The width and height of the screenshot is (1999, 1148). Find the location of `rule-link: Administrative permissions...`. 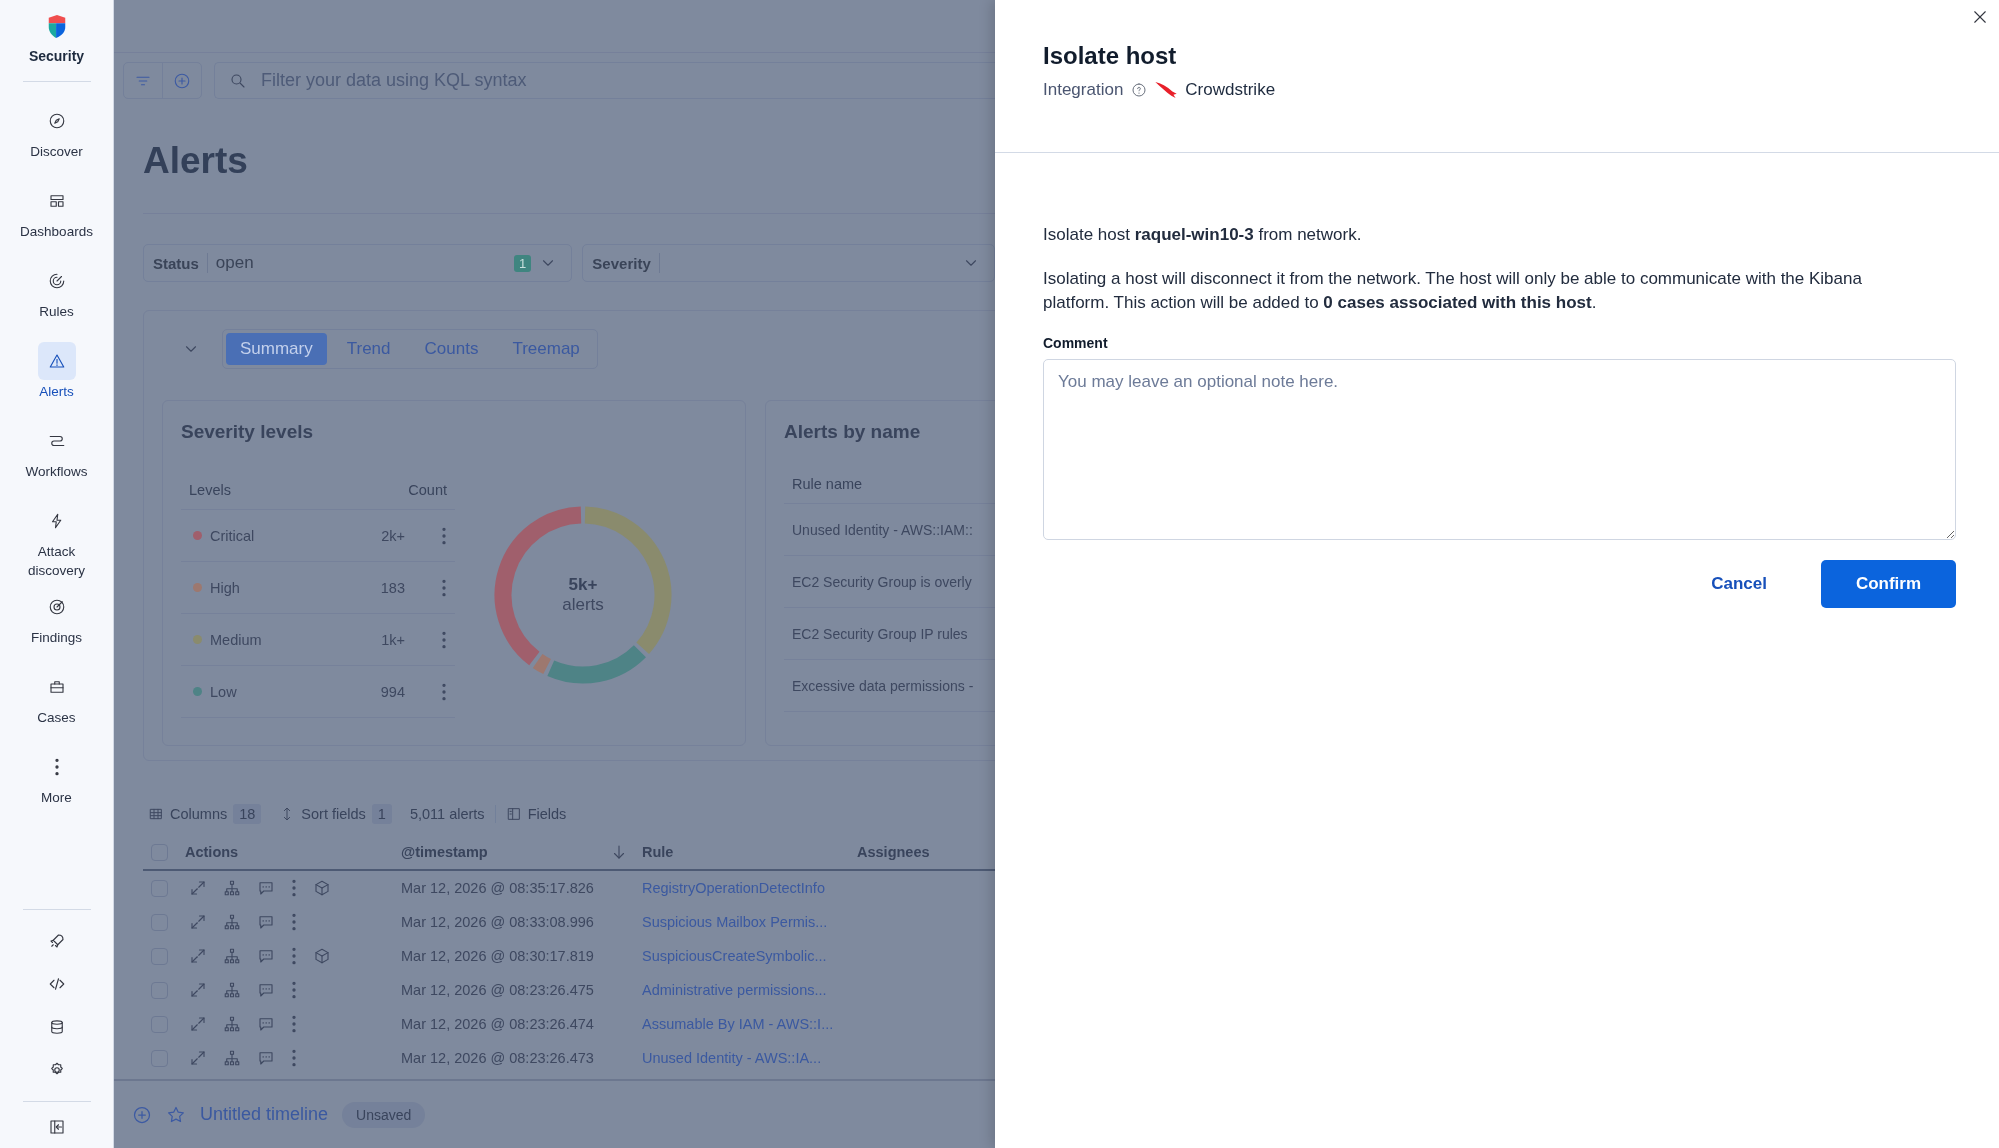

rule-link: Administrative permissions... is located at coordinates (749, 990).